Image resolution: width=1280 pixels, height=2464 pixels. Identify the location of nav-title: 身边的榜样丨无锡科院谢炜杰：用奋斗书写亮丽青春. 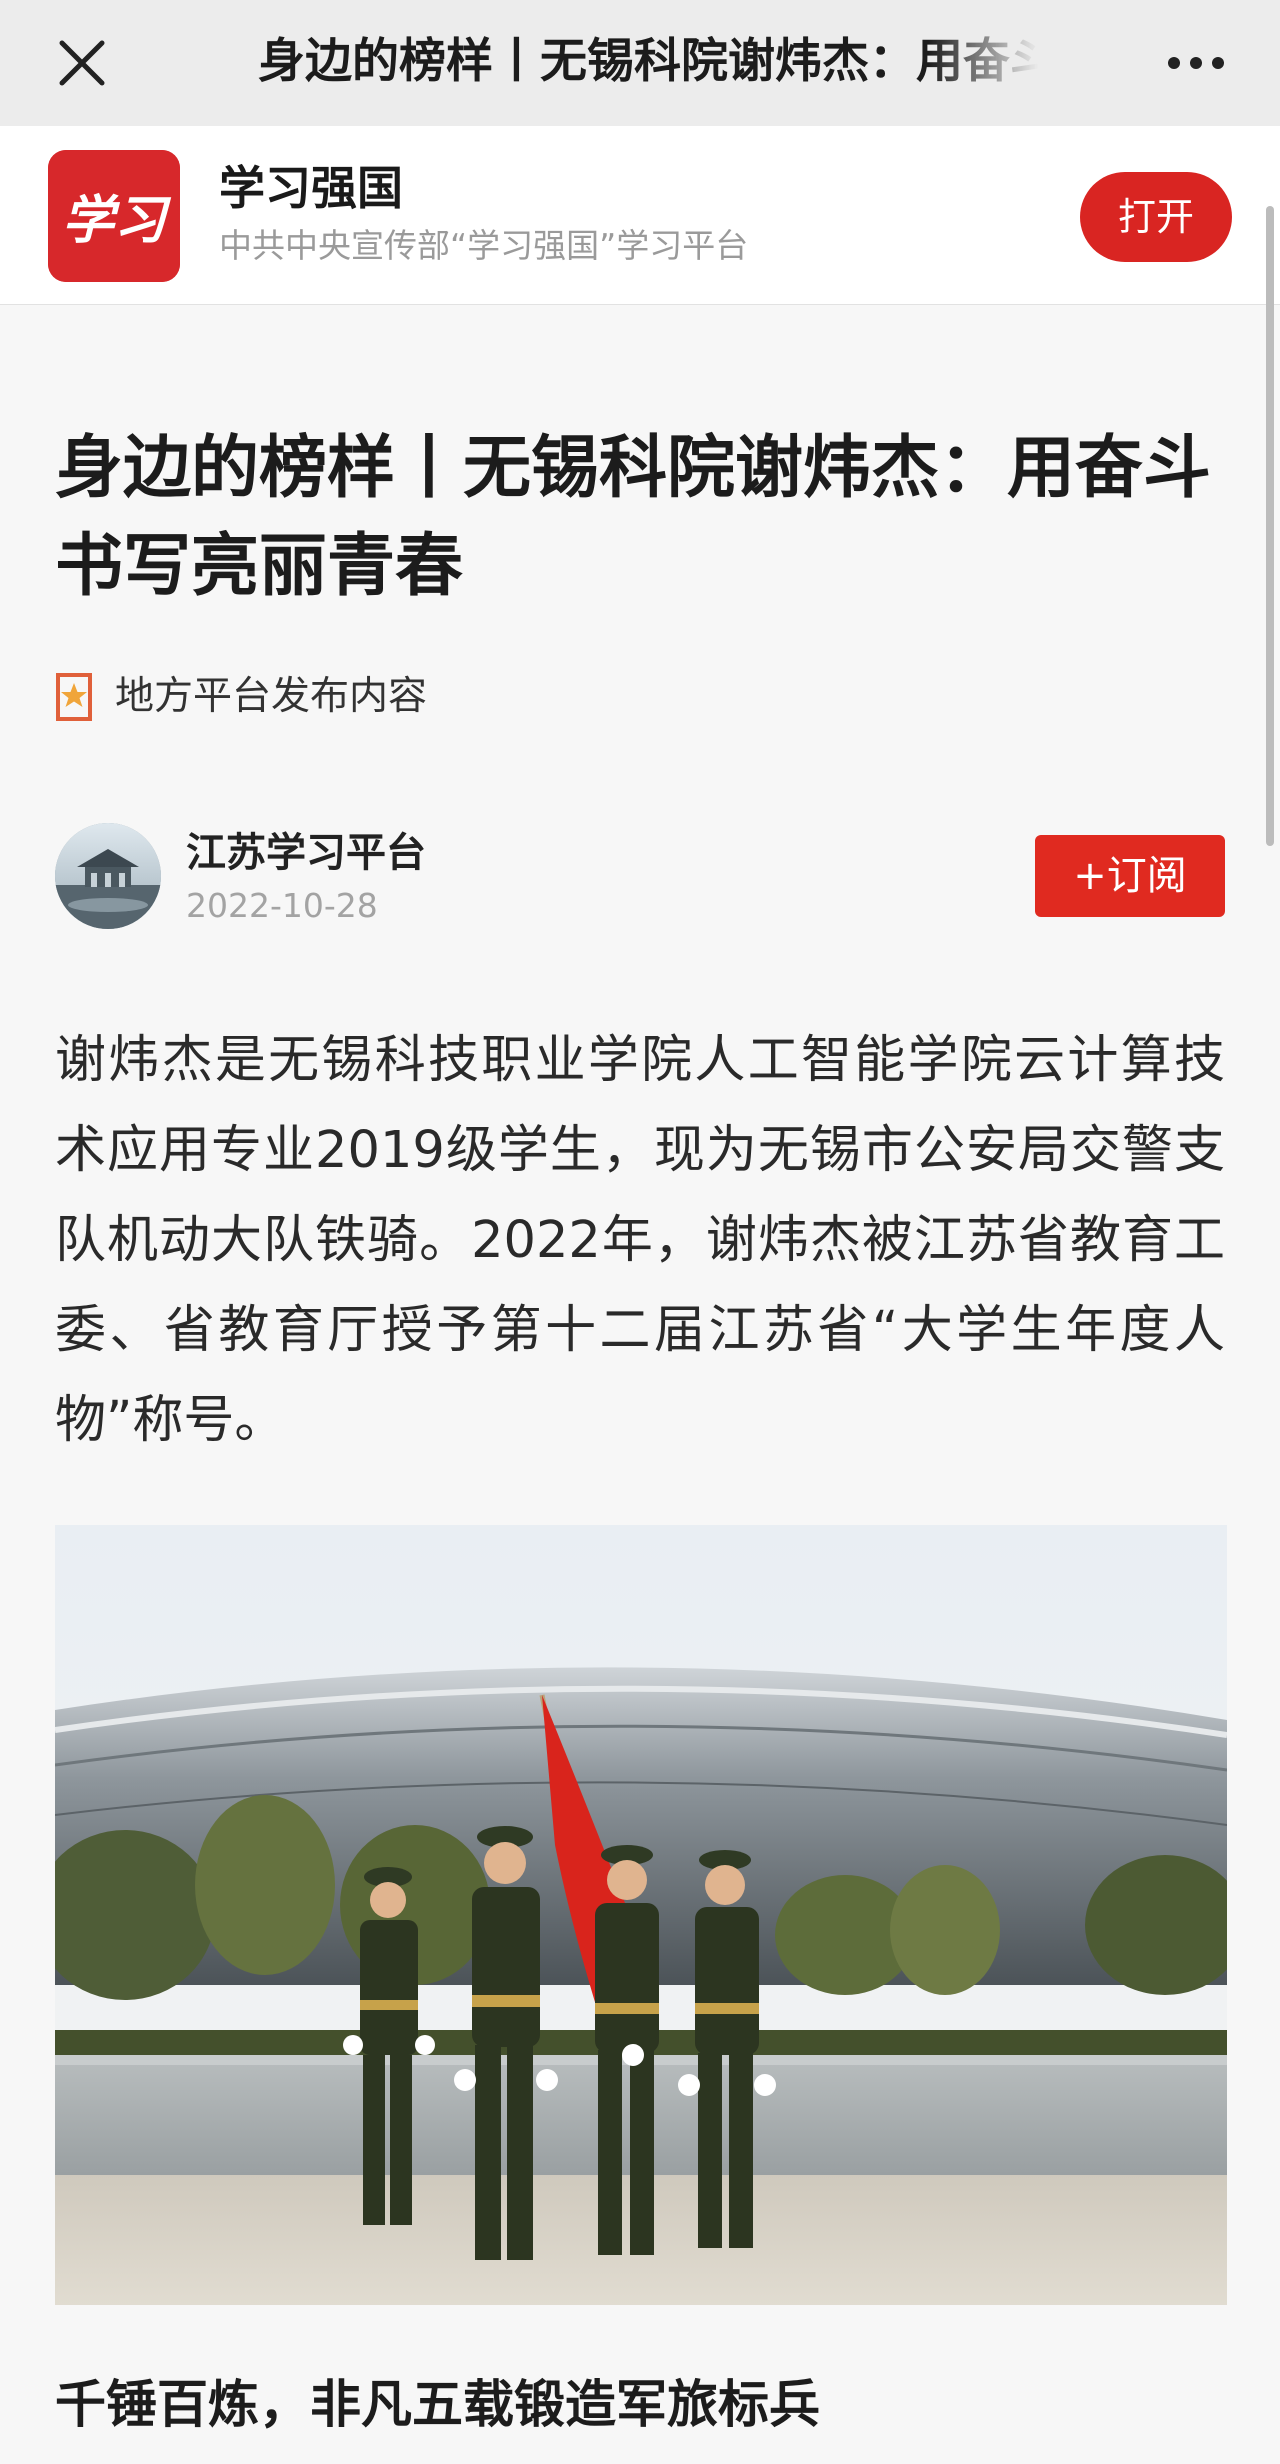
(648, 61).